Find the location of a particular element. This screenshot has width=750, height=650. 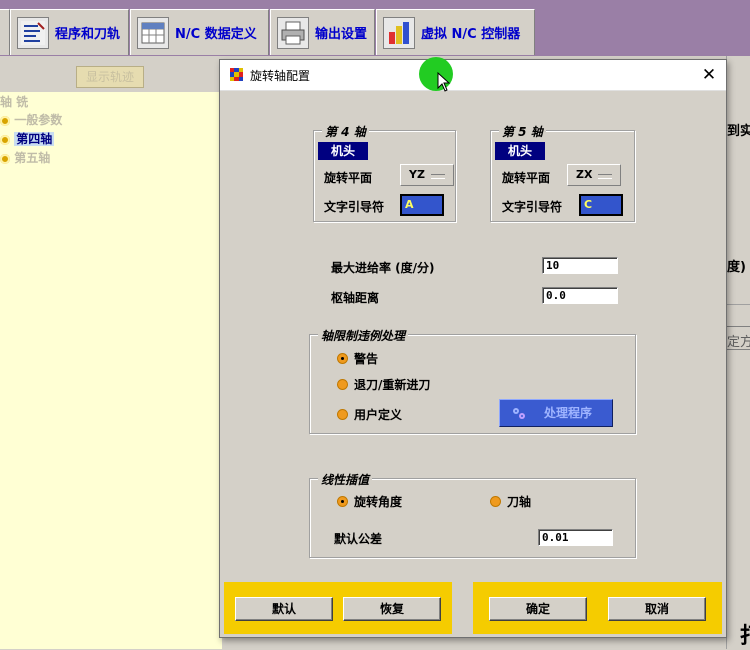

close-icon: ✕ is located at coordinates (709, 75).